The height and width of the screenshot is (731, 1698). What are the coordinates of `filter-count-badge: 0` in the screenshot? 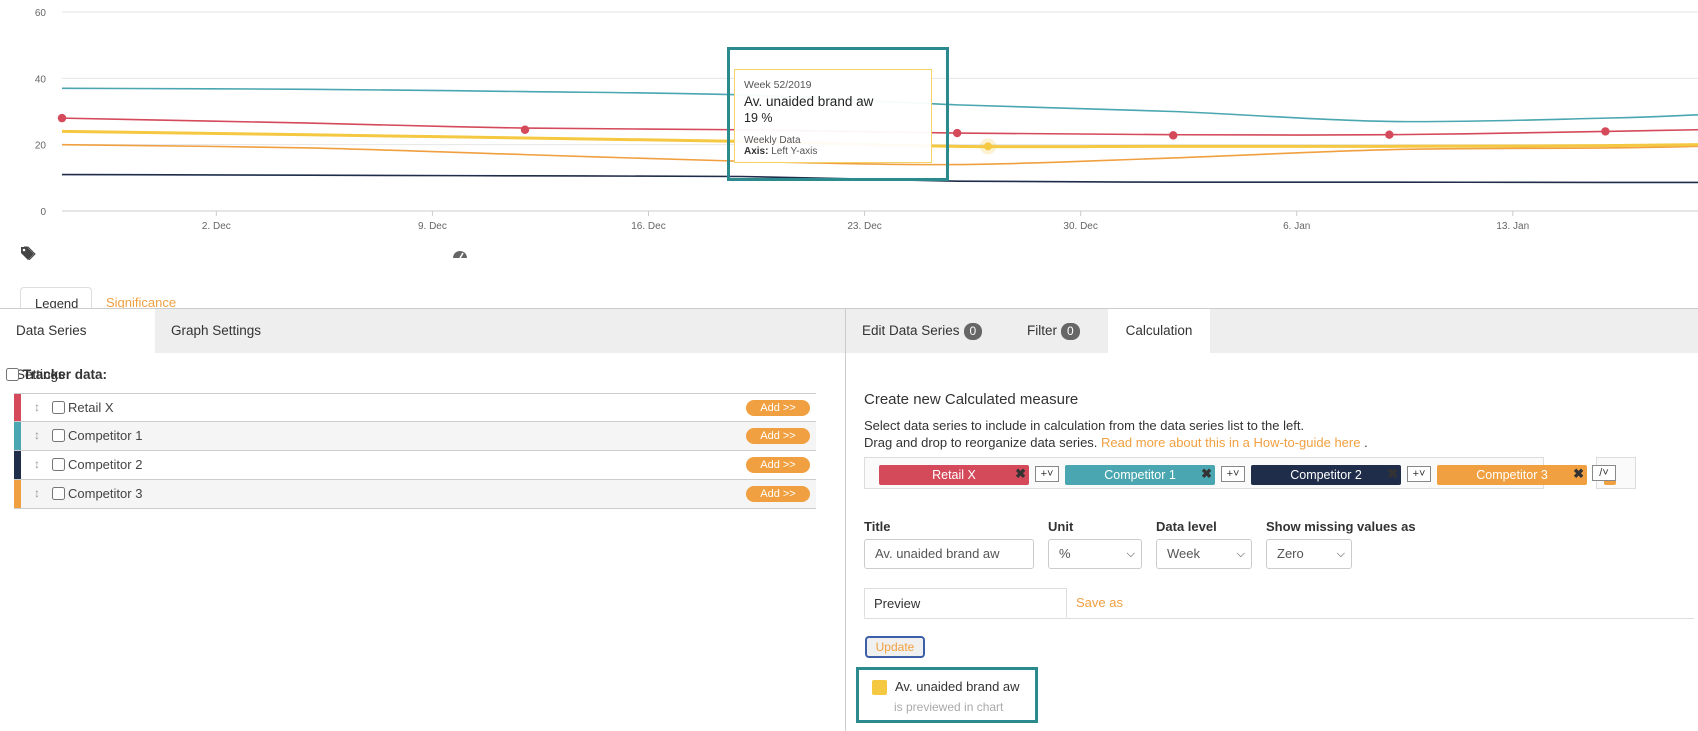 It's located at (1070, 331).